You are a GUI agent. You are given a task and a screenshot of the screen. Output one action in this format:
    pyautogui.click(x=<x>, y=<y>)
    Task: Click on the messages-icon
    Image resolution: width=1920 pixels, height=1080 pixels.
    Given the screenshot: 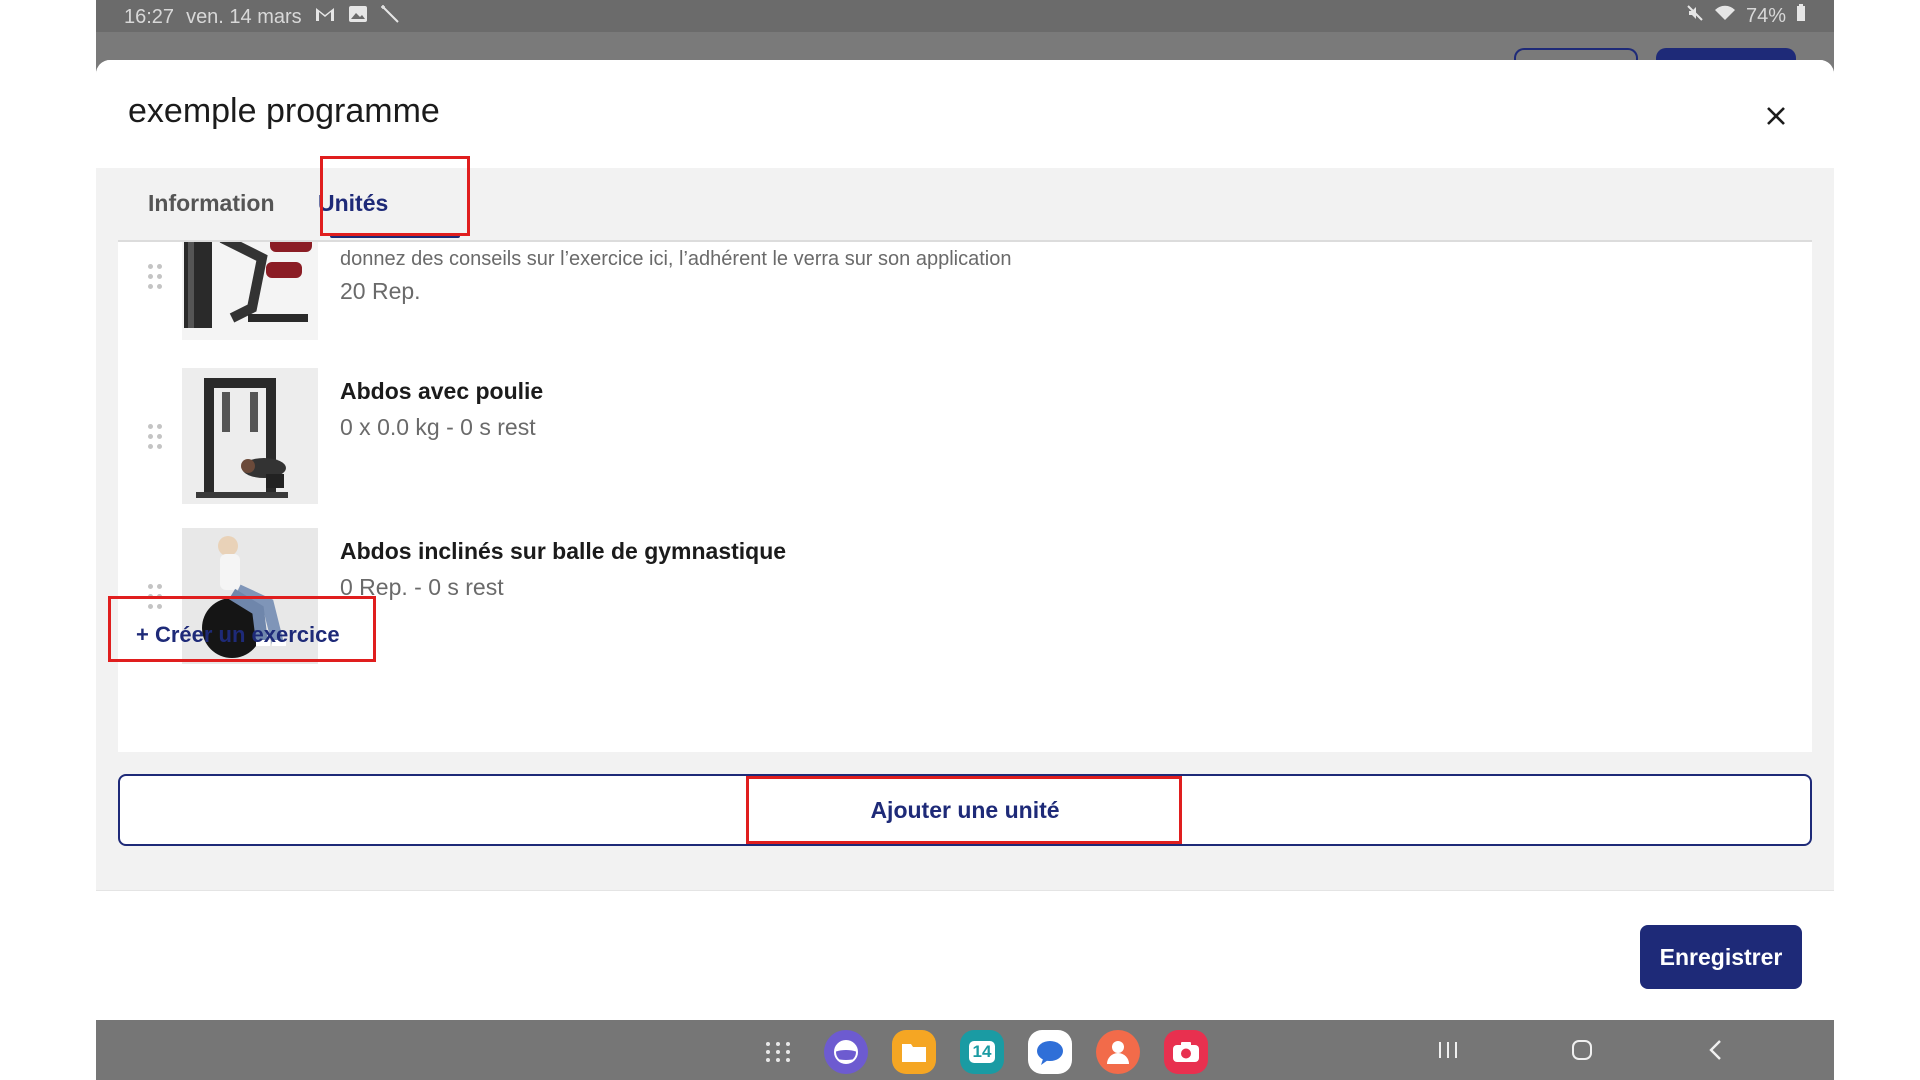 What is the action you would take?
    pyautogui.click(x=1050, y=1052)
    